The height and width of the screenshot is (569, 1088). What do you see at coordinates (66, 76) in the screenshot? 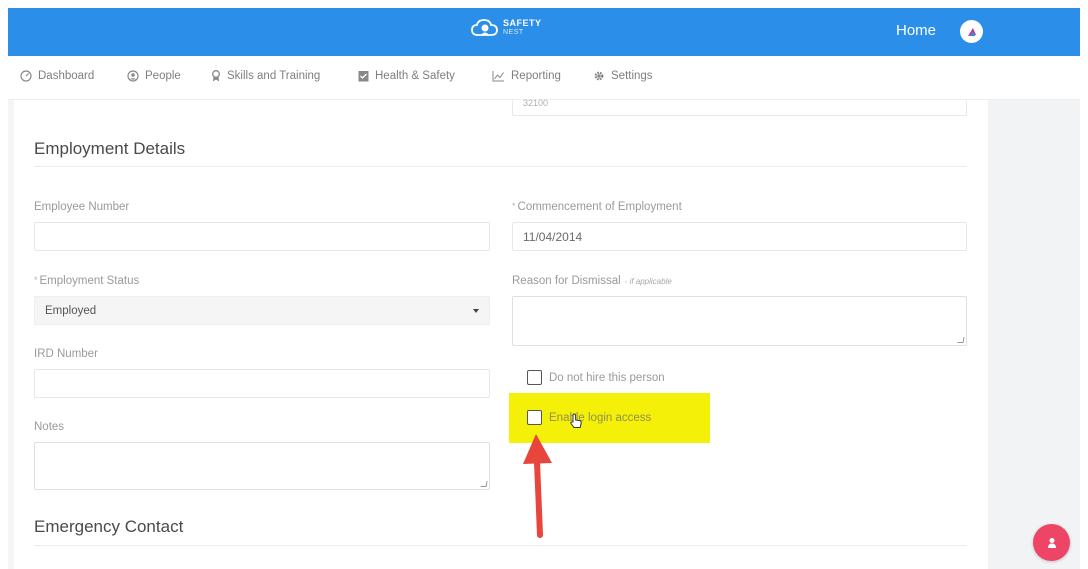
I see `nav-label: Dashboard` at bounding box center [66, 76].